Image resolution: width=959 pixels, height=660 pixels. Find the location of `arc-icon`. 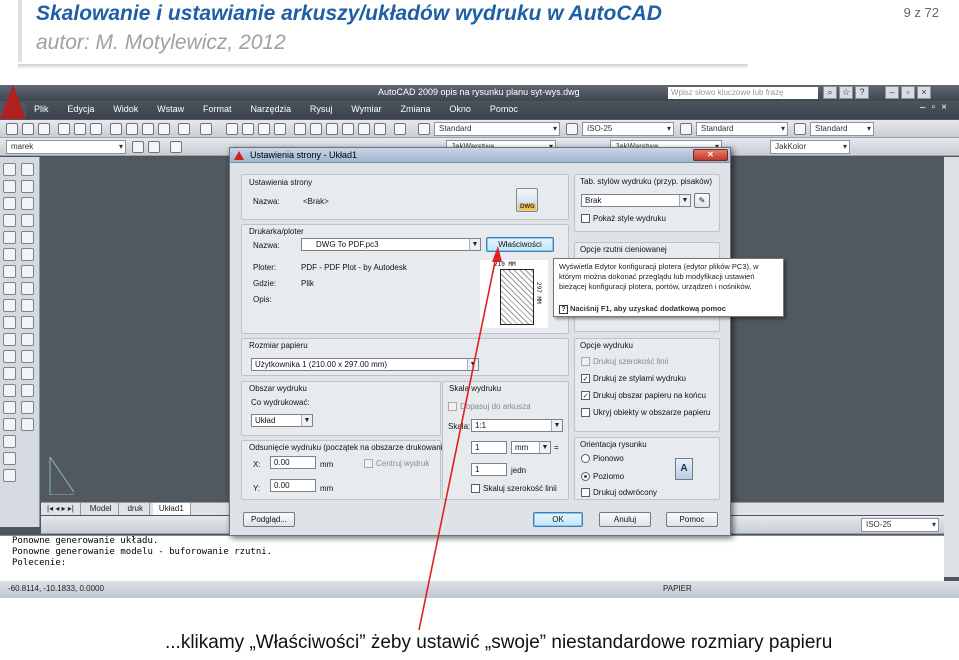

arc-icon is located at coordinates (9, 254).